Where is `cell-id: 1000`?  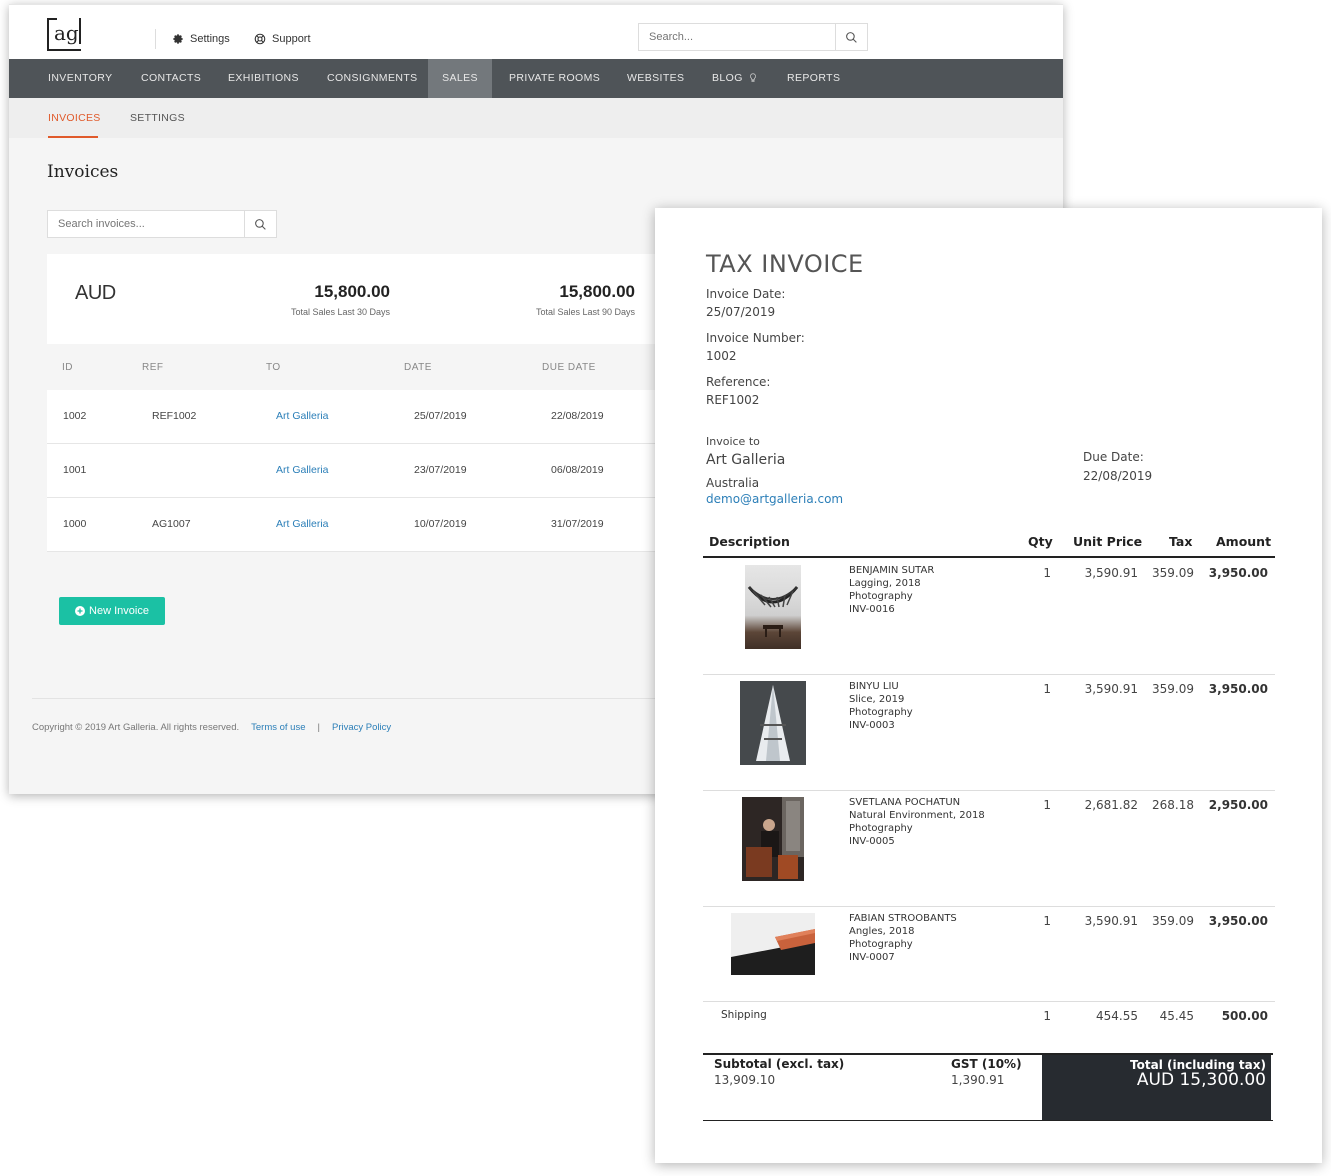
cell-id: 1000 is located at coordinates (75, 524).